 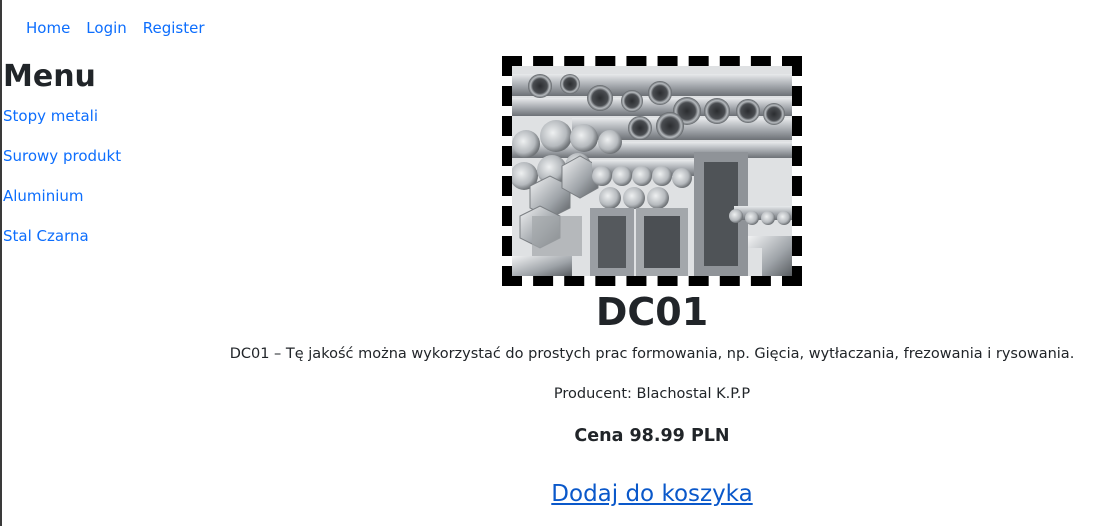 What do you see at coordinates (62, 156) in the screenshot?
I see `sidebar-item-surowy-produkt: Surowy produkt` at bounding box center [62, 156].